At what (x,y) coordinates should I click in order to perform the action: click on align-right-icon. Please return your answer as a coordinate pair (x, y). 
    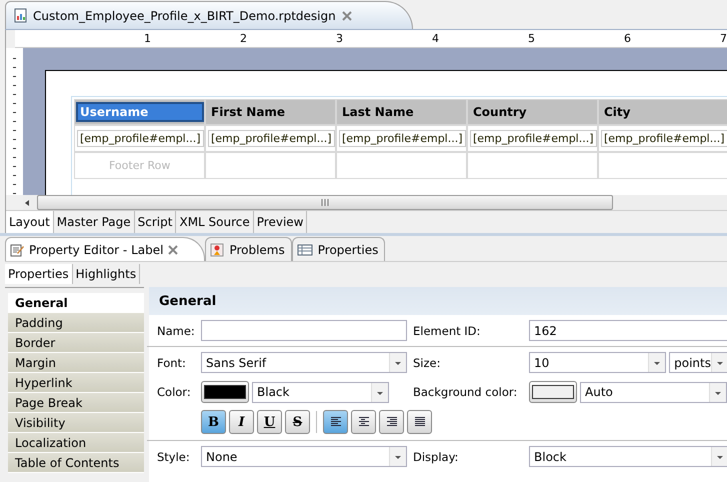
    Looking at the image, I should click on (391, 422).